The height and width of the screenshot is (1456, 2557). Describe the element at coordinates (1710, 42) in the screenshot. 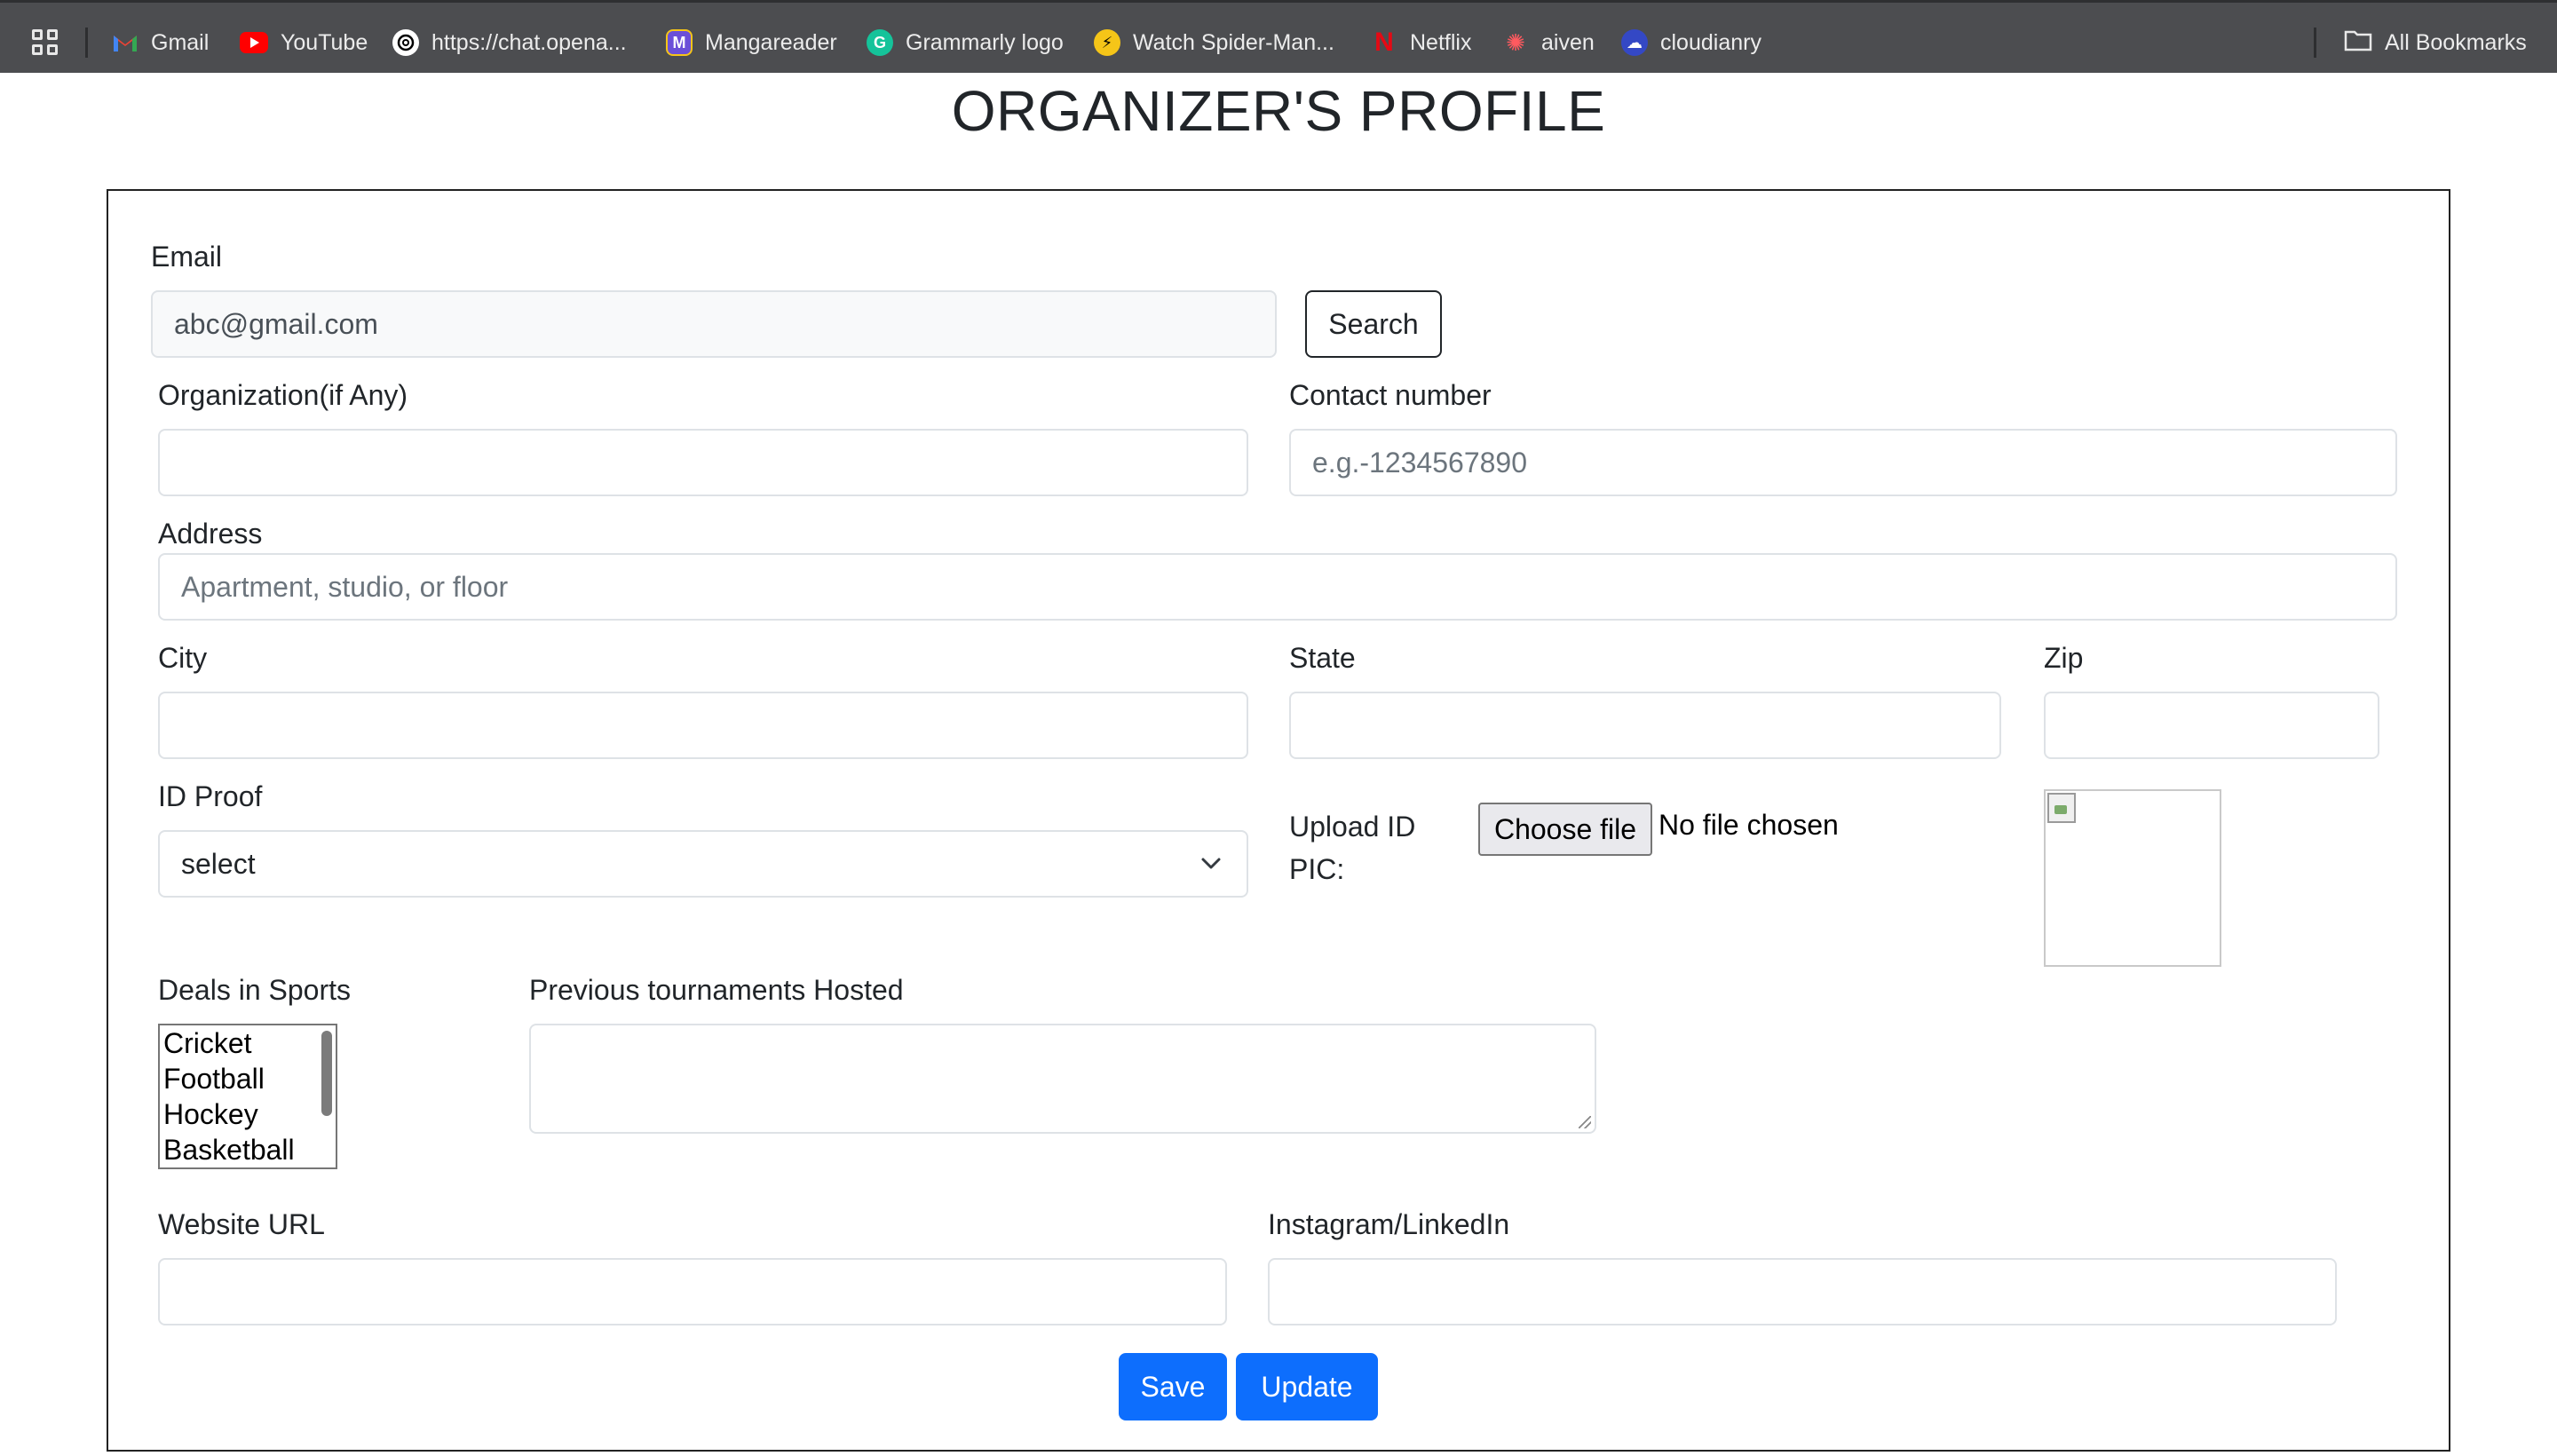

I see `bookmark-label: cloudianry` at that location.